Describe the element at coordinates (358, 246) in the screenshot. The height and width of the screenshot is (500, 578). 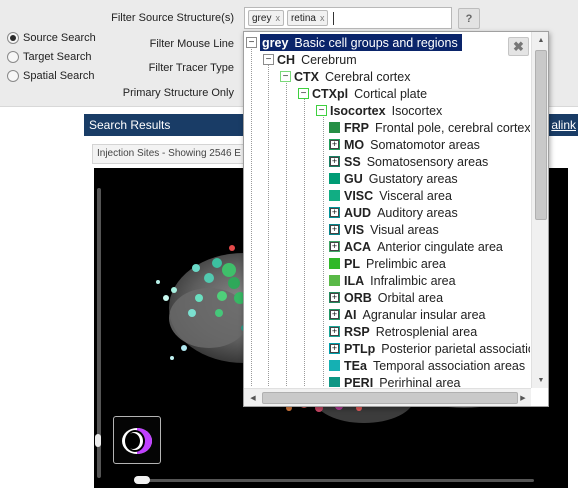
I see `structure-acronym: ACA` at that location.